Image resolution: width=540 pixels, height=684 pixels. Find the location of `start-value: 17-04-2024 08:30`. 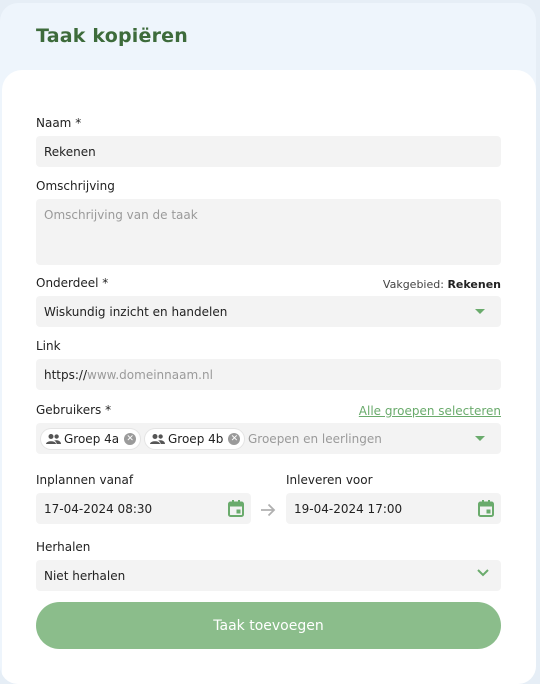

start-value: 17-04-2024 08:30 is located at coordinates (98, 508).